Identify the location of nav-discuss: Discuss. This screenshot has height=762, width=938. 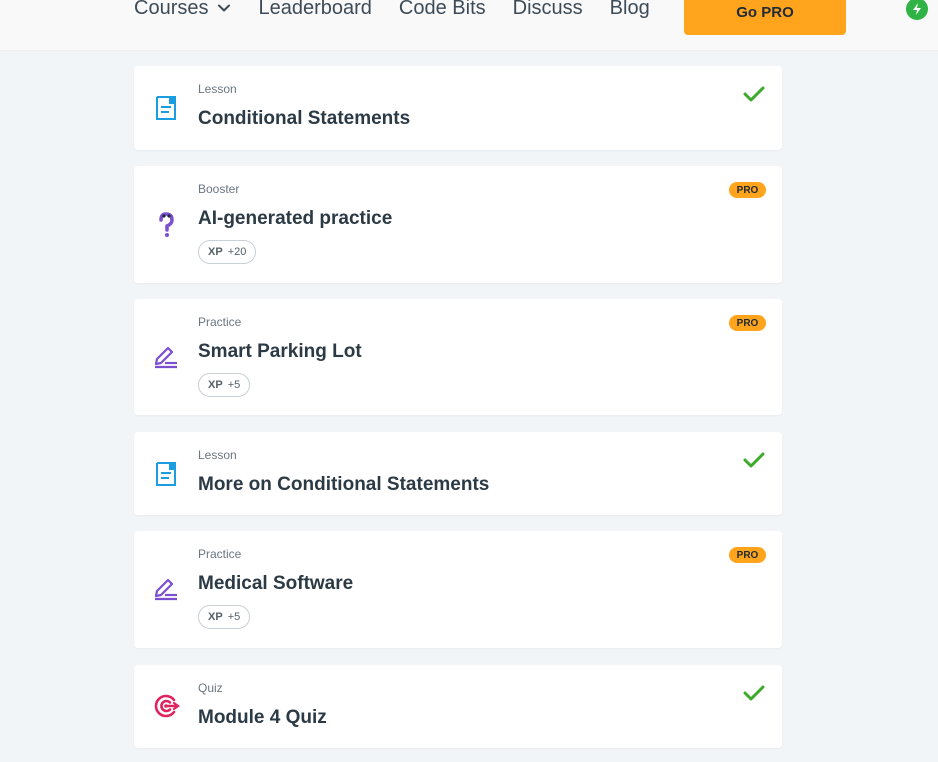
(548, 11).